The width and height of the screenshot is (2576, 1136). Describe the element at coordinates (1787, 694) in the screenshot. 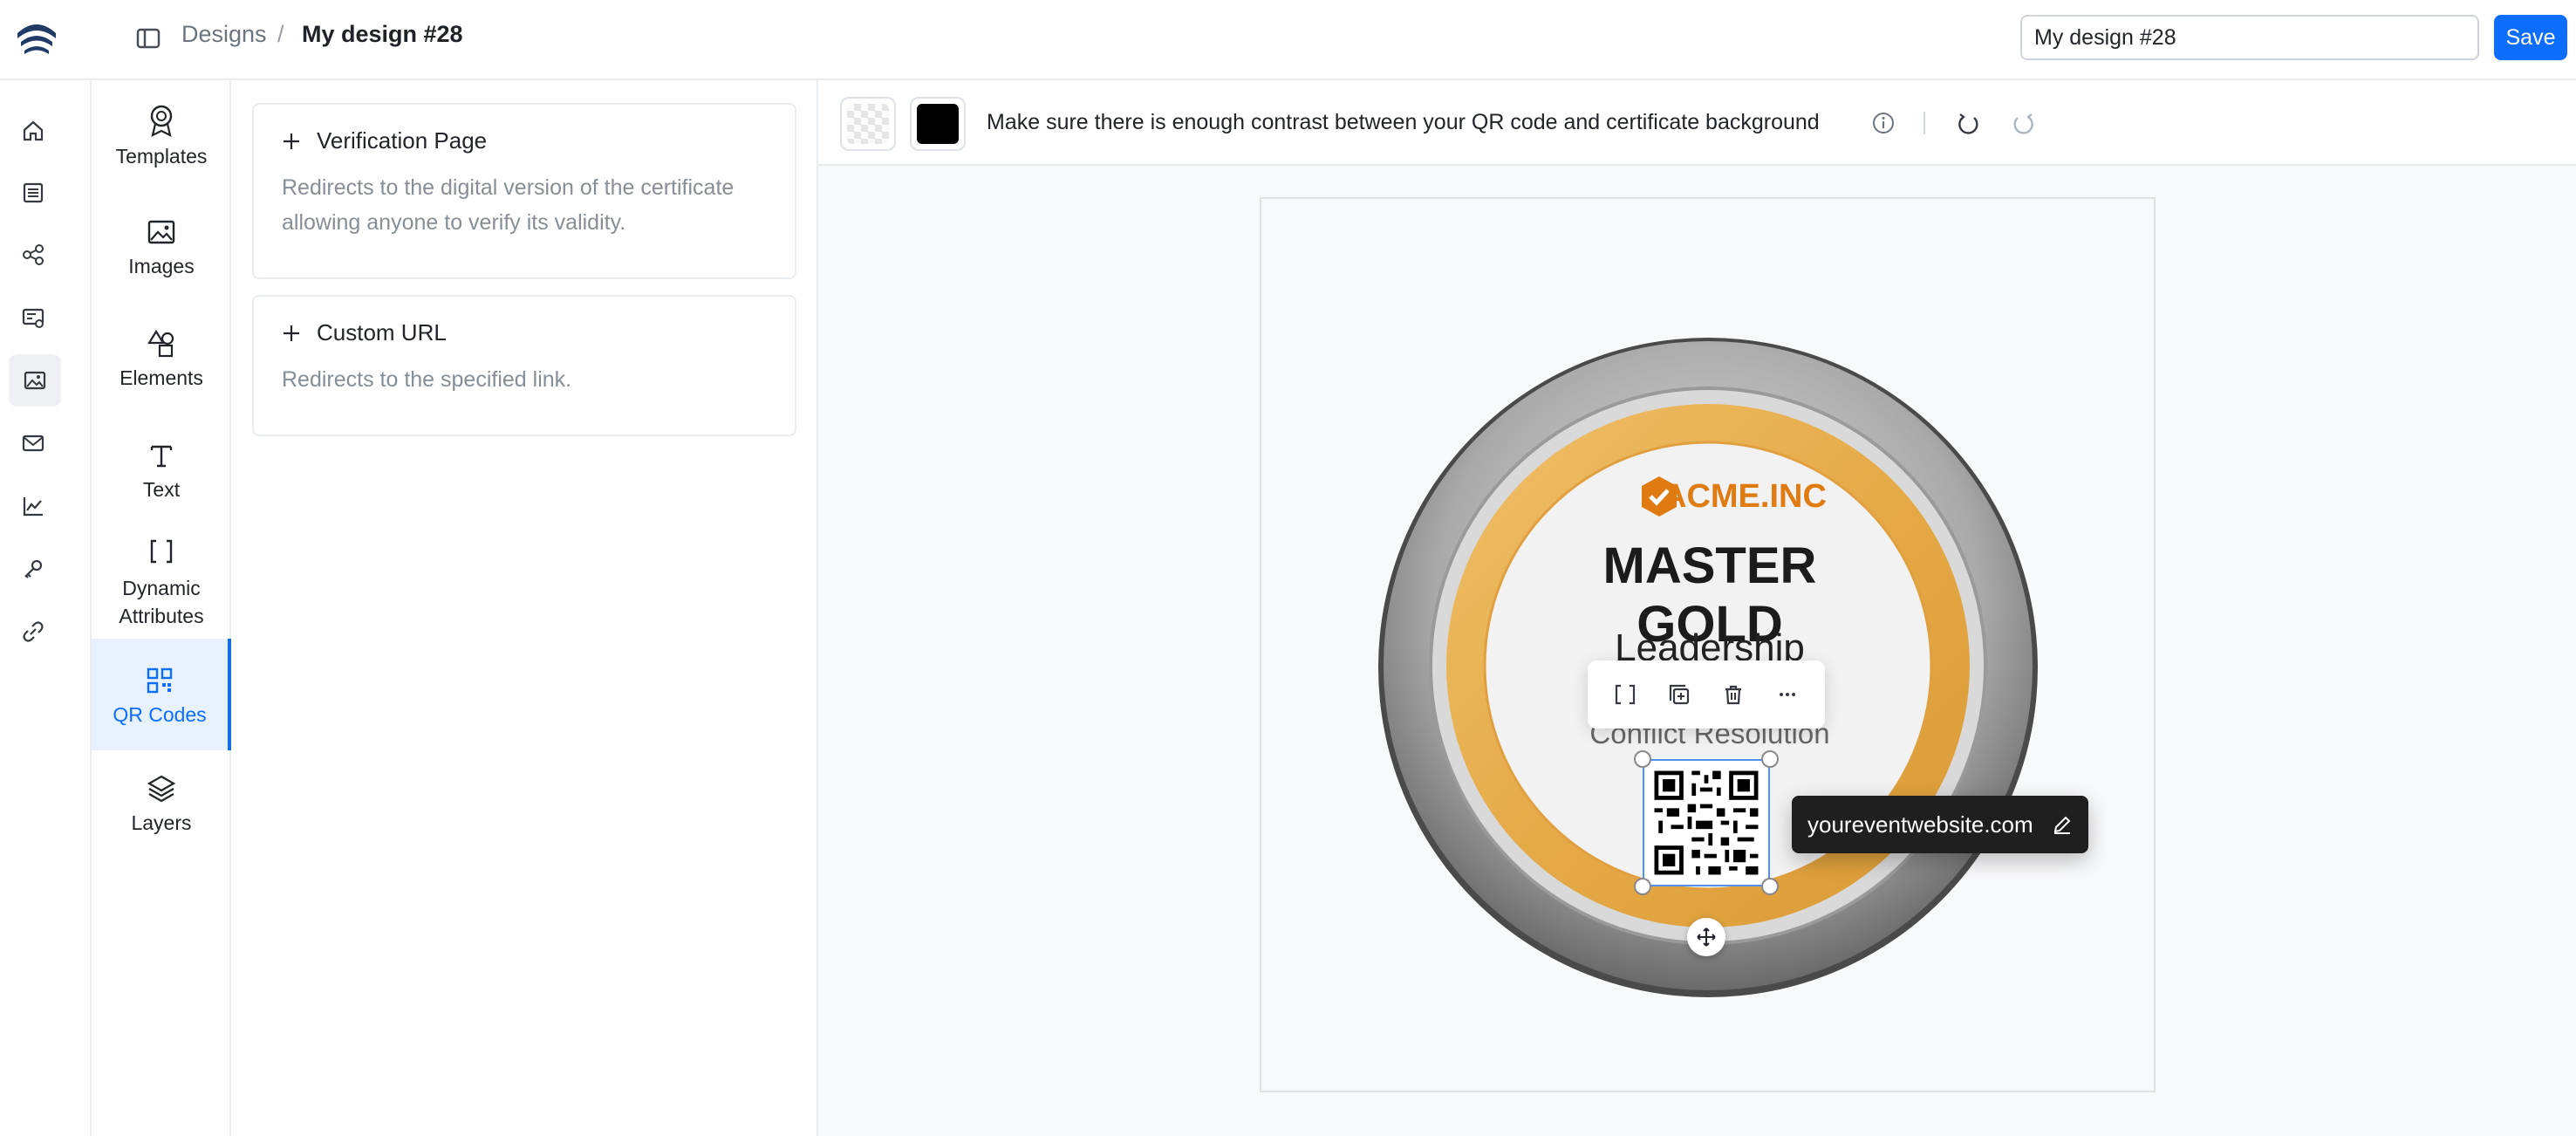

I see `more-icon` at that location.